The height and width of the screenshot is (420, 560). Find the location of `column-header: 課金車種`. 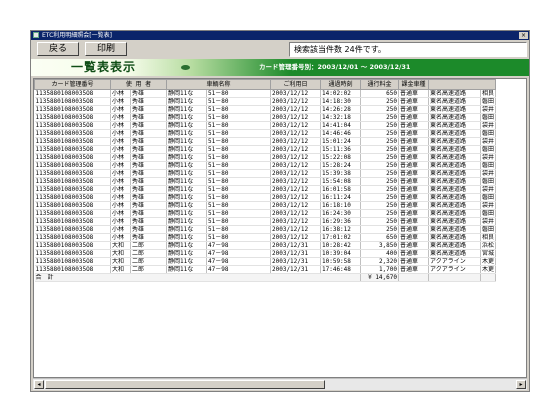

column-header: 課金車種 is located at coordinates (413, 84).